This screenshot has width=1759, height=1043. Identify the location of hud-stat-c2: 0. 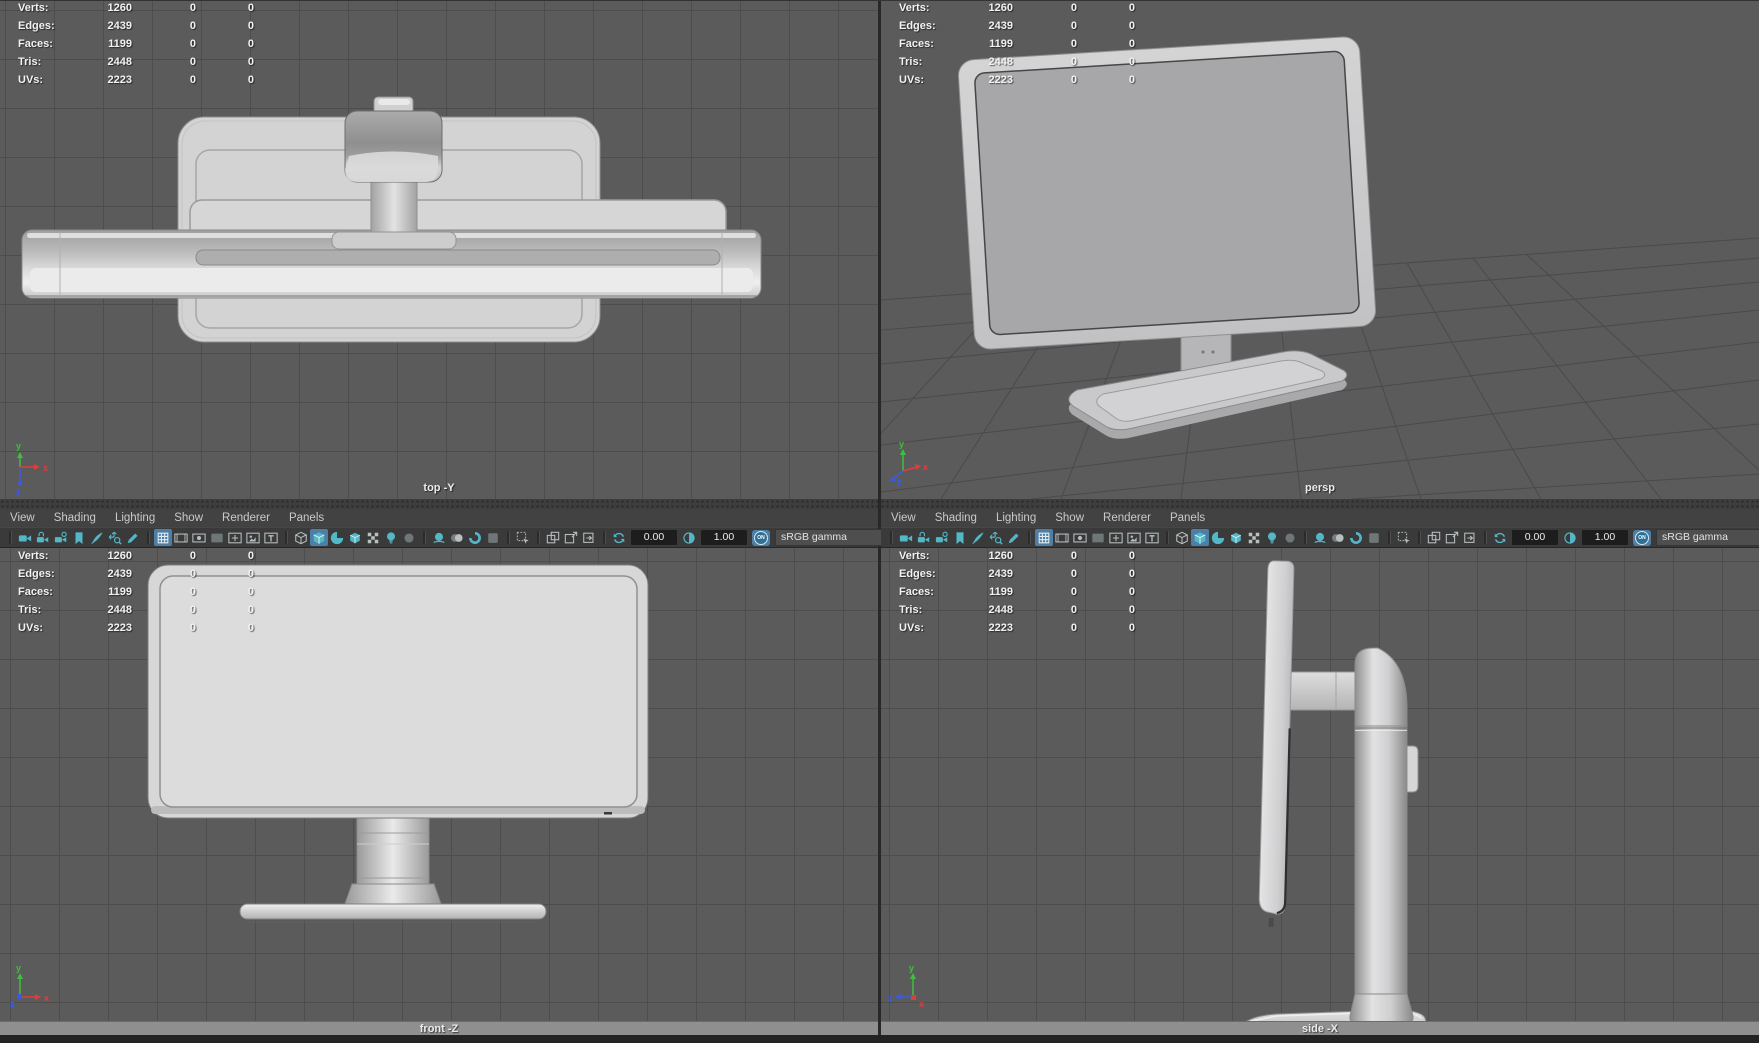
(192, 44).